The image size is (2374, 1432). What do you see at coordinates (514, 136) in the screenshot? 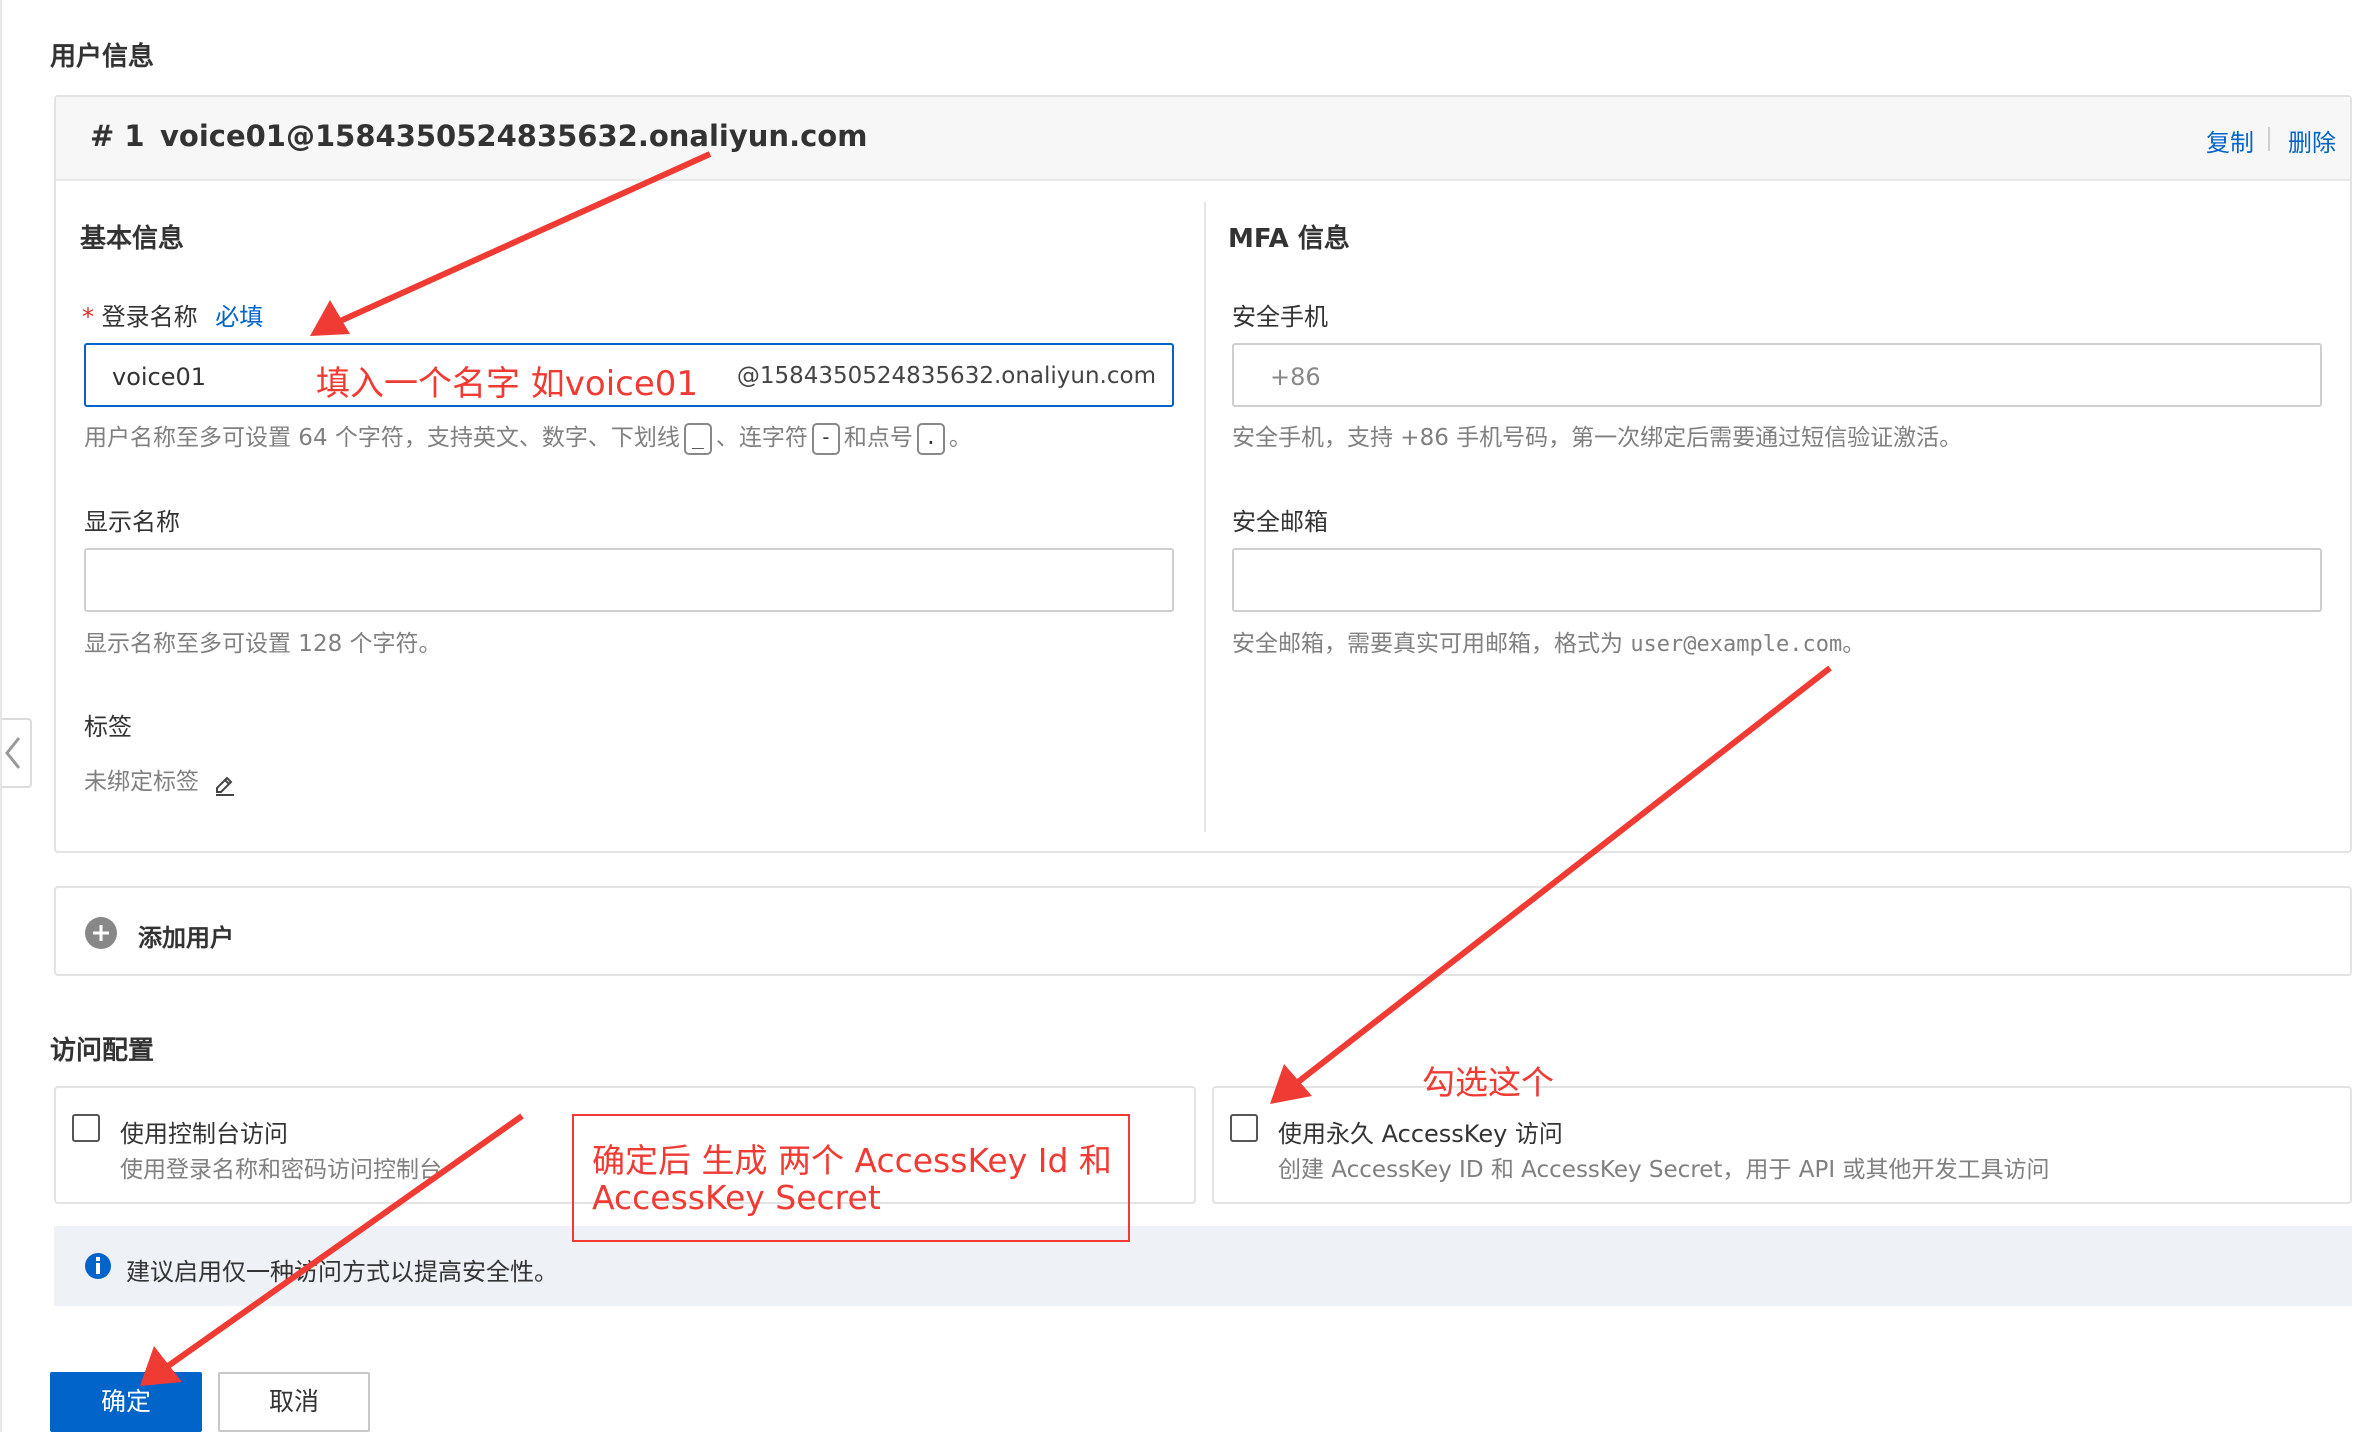
I see `user-email: voice01@1584350524835632.onaliyun.com` at bounding box center [514, 136].